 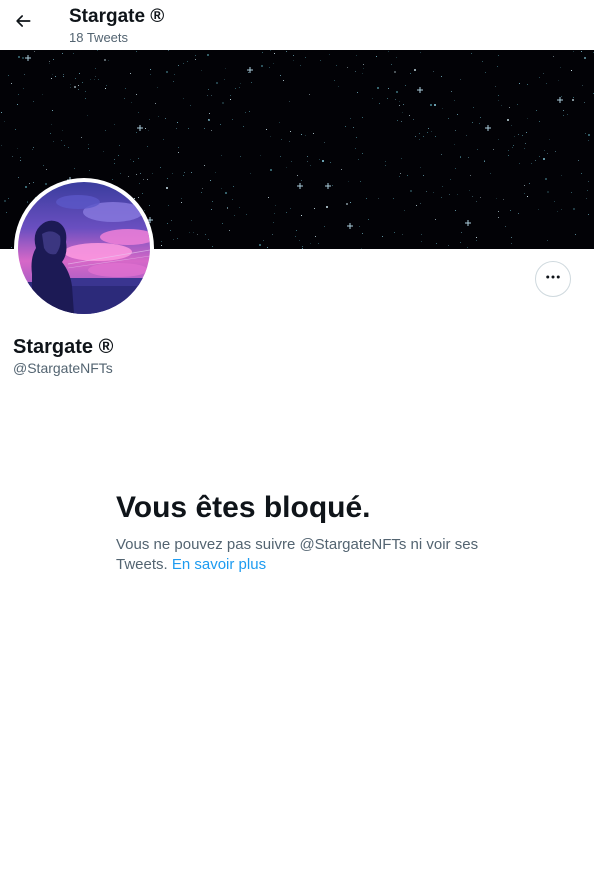 What do you see at coordinates (117, 16) in the screenshot?
I see `header-title: Stargate ®` at bounding box center [117, 16].